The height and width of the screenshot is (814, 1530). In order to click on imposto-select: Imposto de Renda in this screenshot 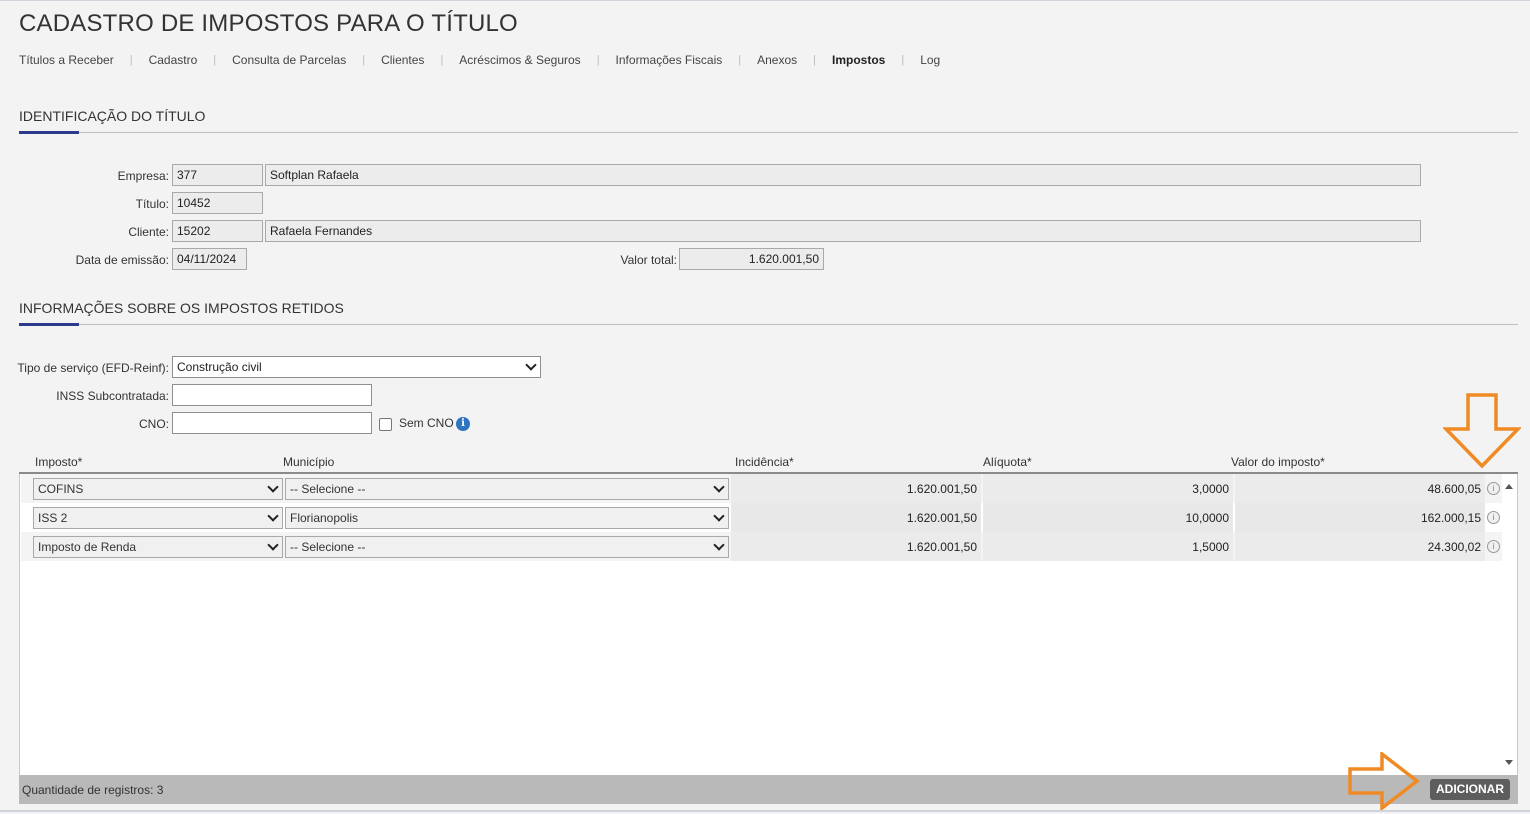, I will do `click(158, 547)`.